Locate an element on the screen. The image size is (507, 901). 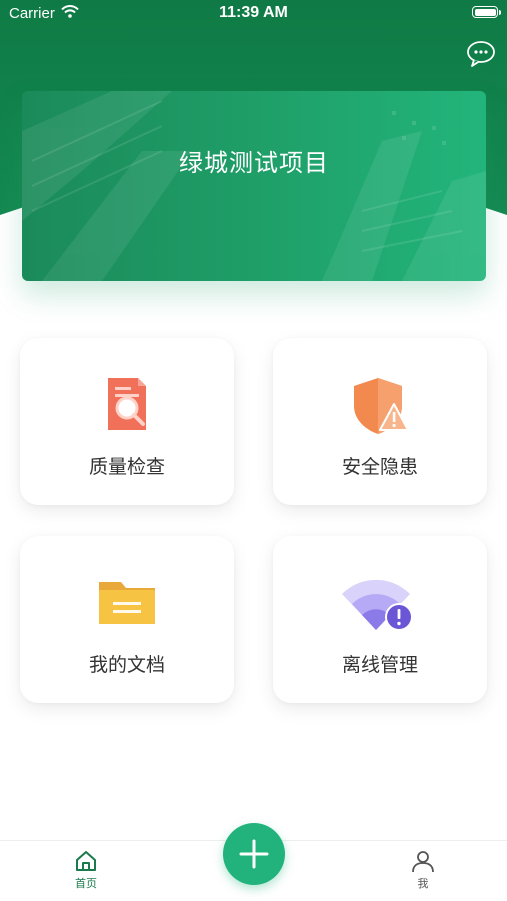
safety-hazard-card: 安全隐患 is located at coordinates (380, 421).